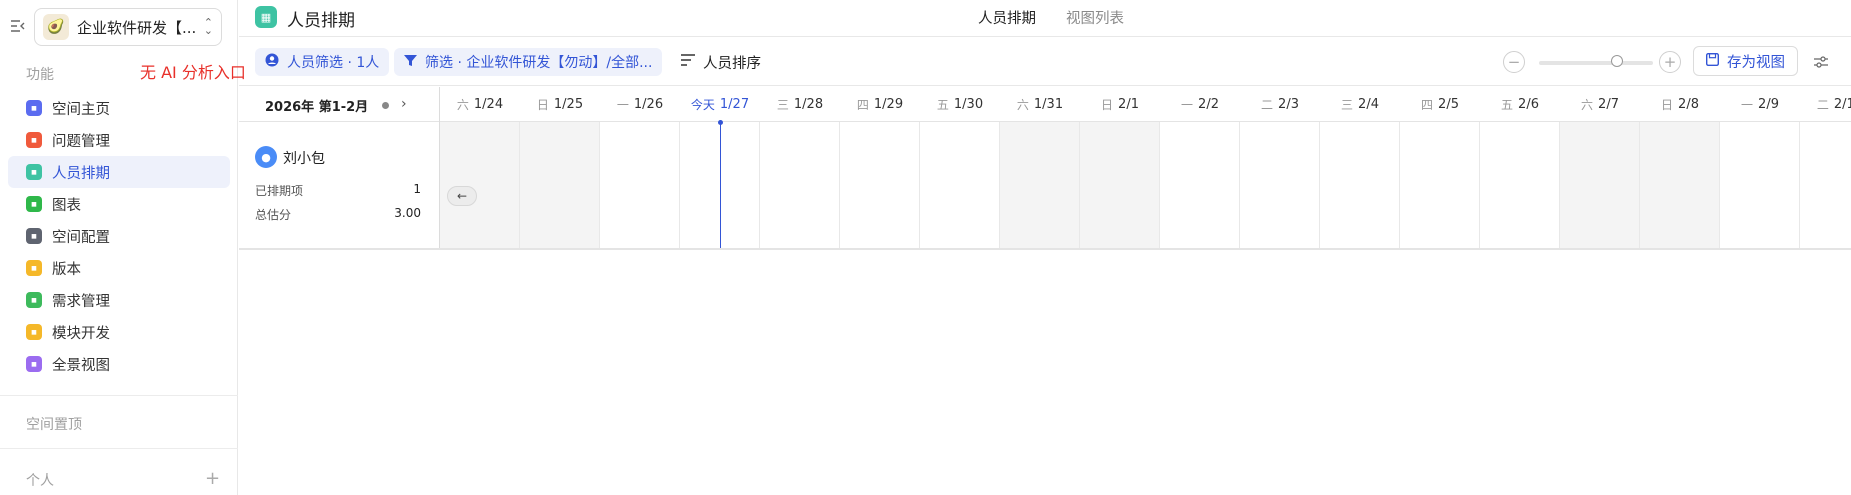  Describe the element at coordinates (119, 172) in the screenshot. I see `sidebar-item-3: ■ 人员排期` at that location.